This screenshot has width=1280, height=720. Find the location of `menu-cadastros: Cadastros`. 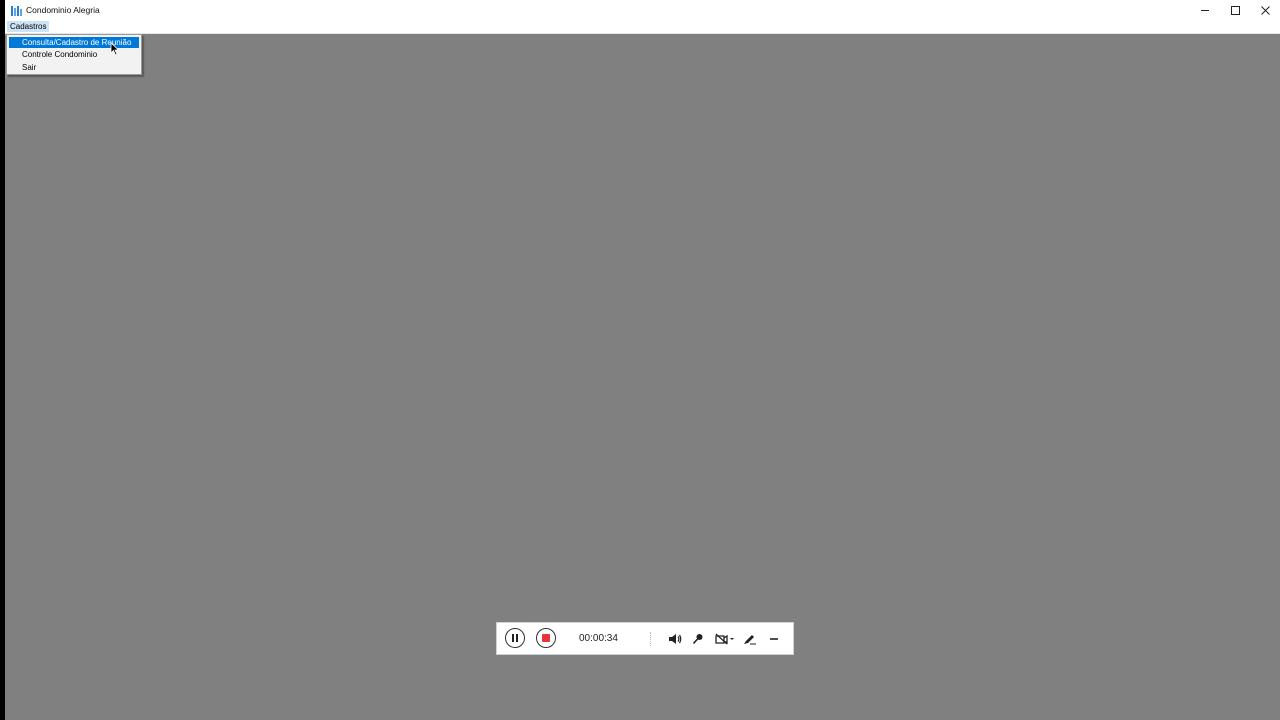

menu-cadastros: Cadastros is located at coordinates (28, 26).